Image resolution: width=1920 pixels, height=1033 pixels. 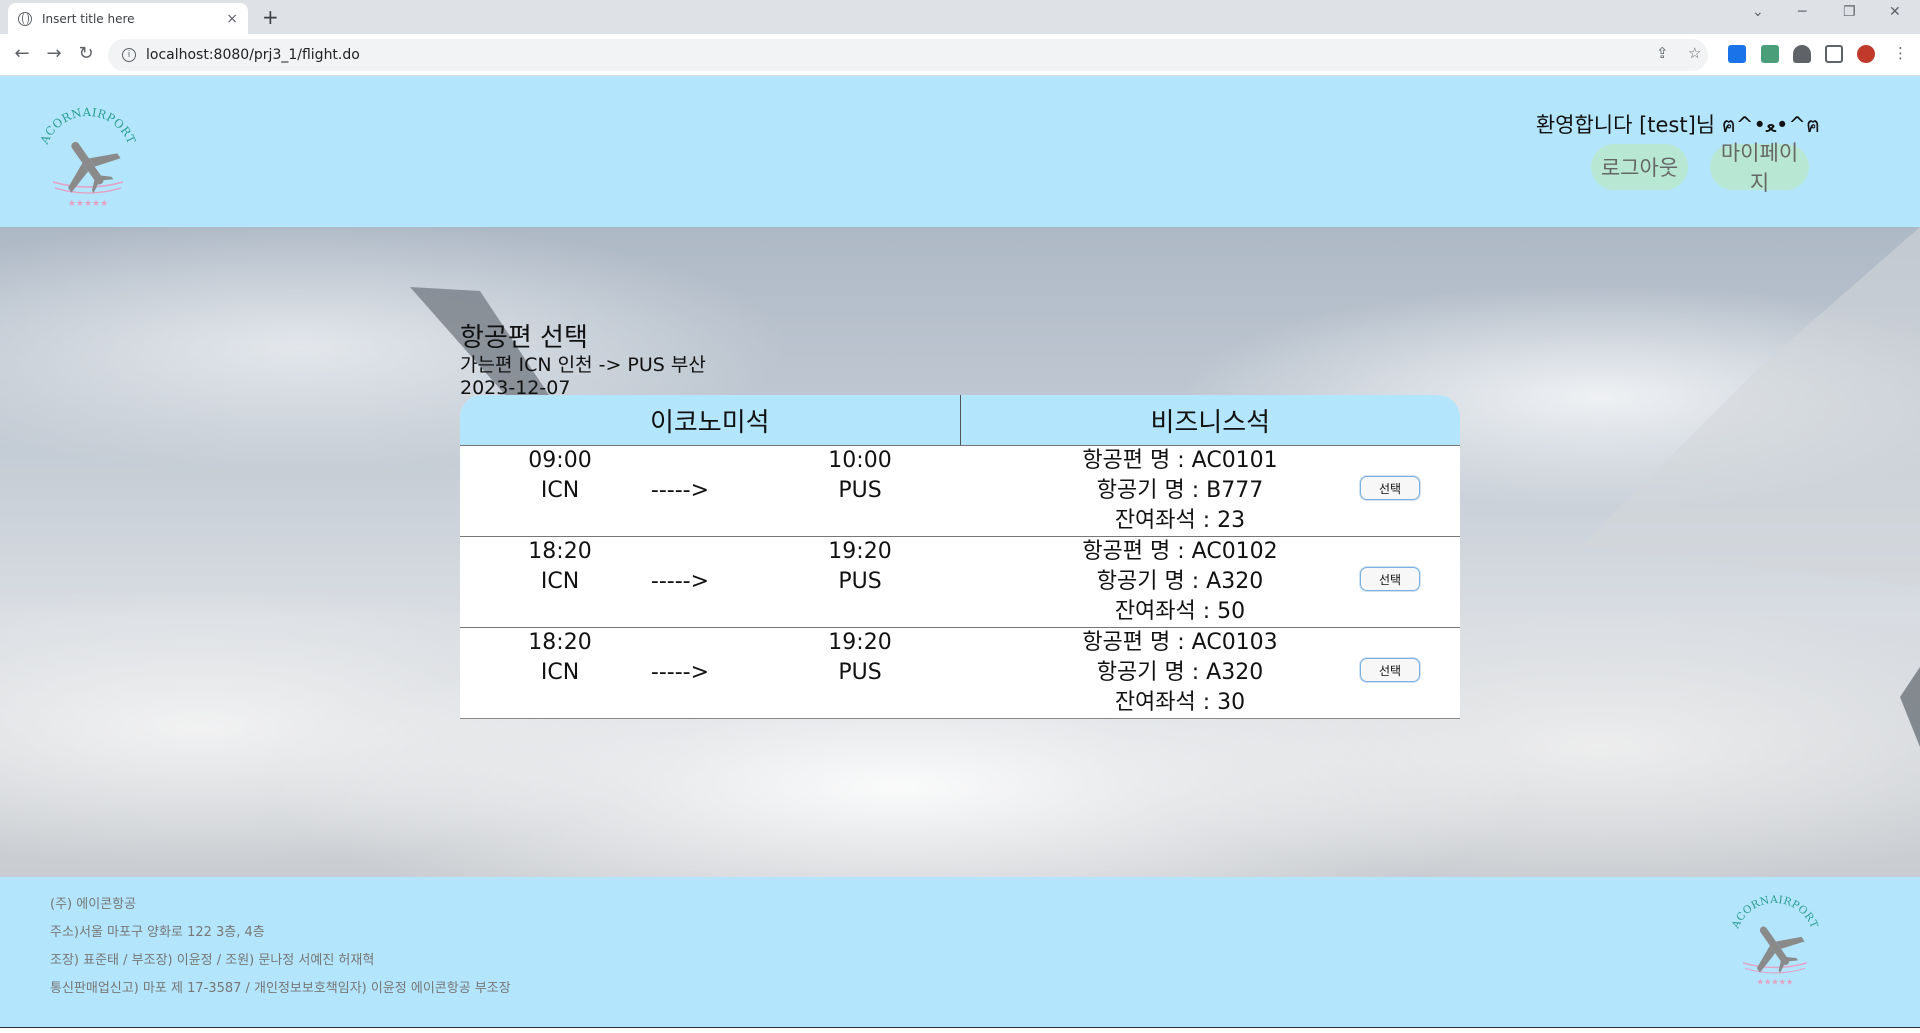 I want to click on mypage-button: 마이페이지, so click(x=1759, y=168).